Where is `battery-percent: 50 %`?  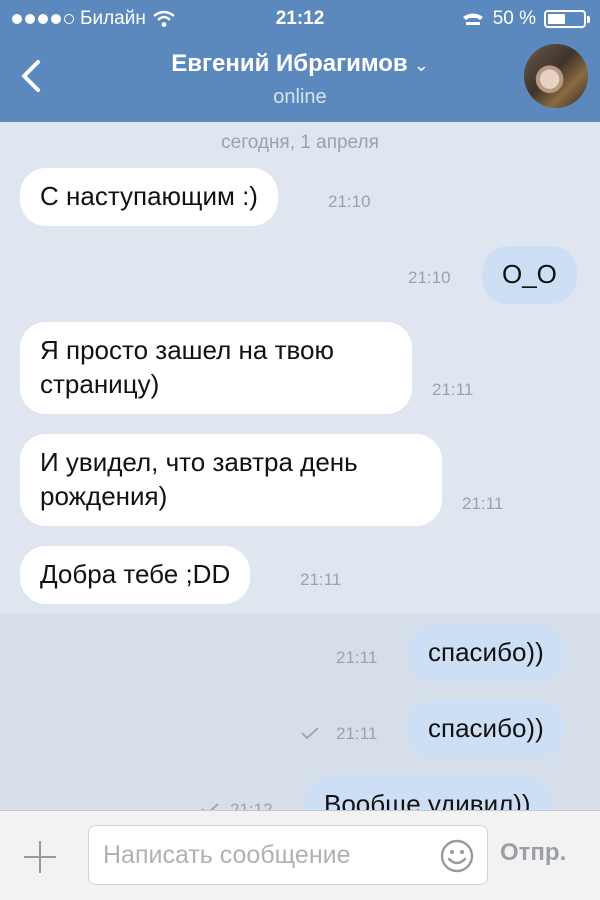 battery-percent: 50 % is located at coordinates (514, 18).